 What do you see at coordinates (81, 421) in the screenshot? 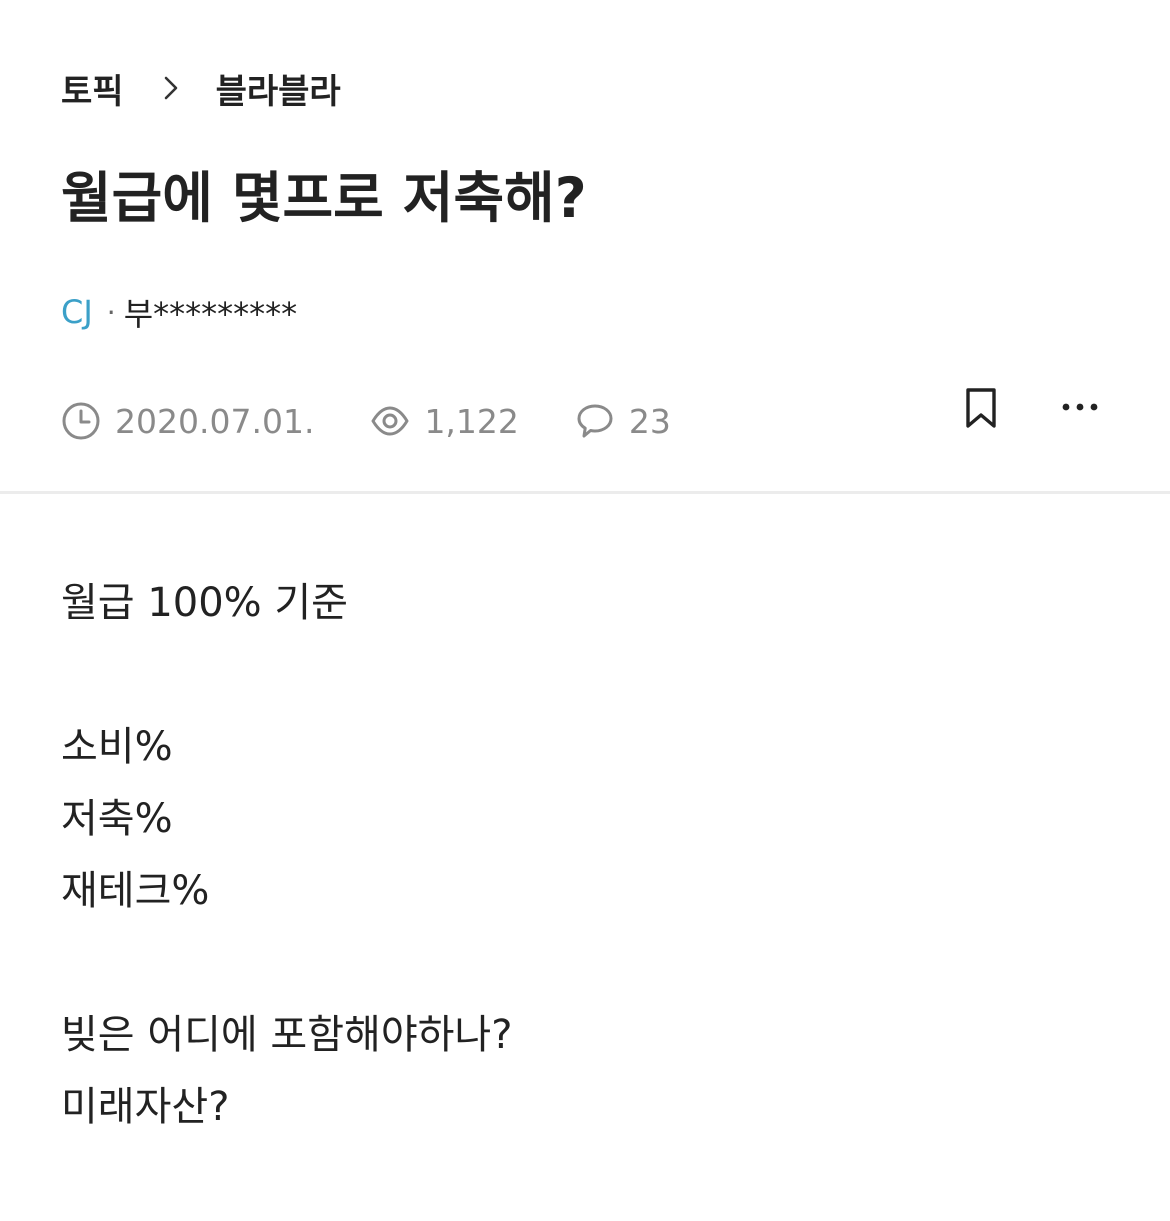
I see `clock-icon` at bounding box center [81, 421].